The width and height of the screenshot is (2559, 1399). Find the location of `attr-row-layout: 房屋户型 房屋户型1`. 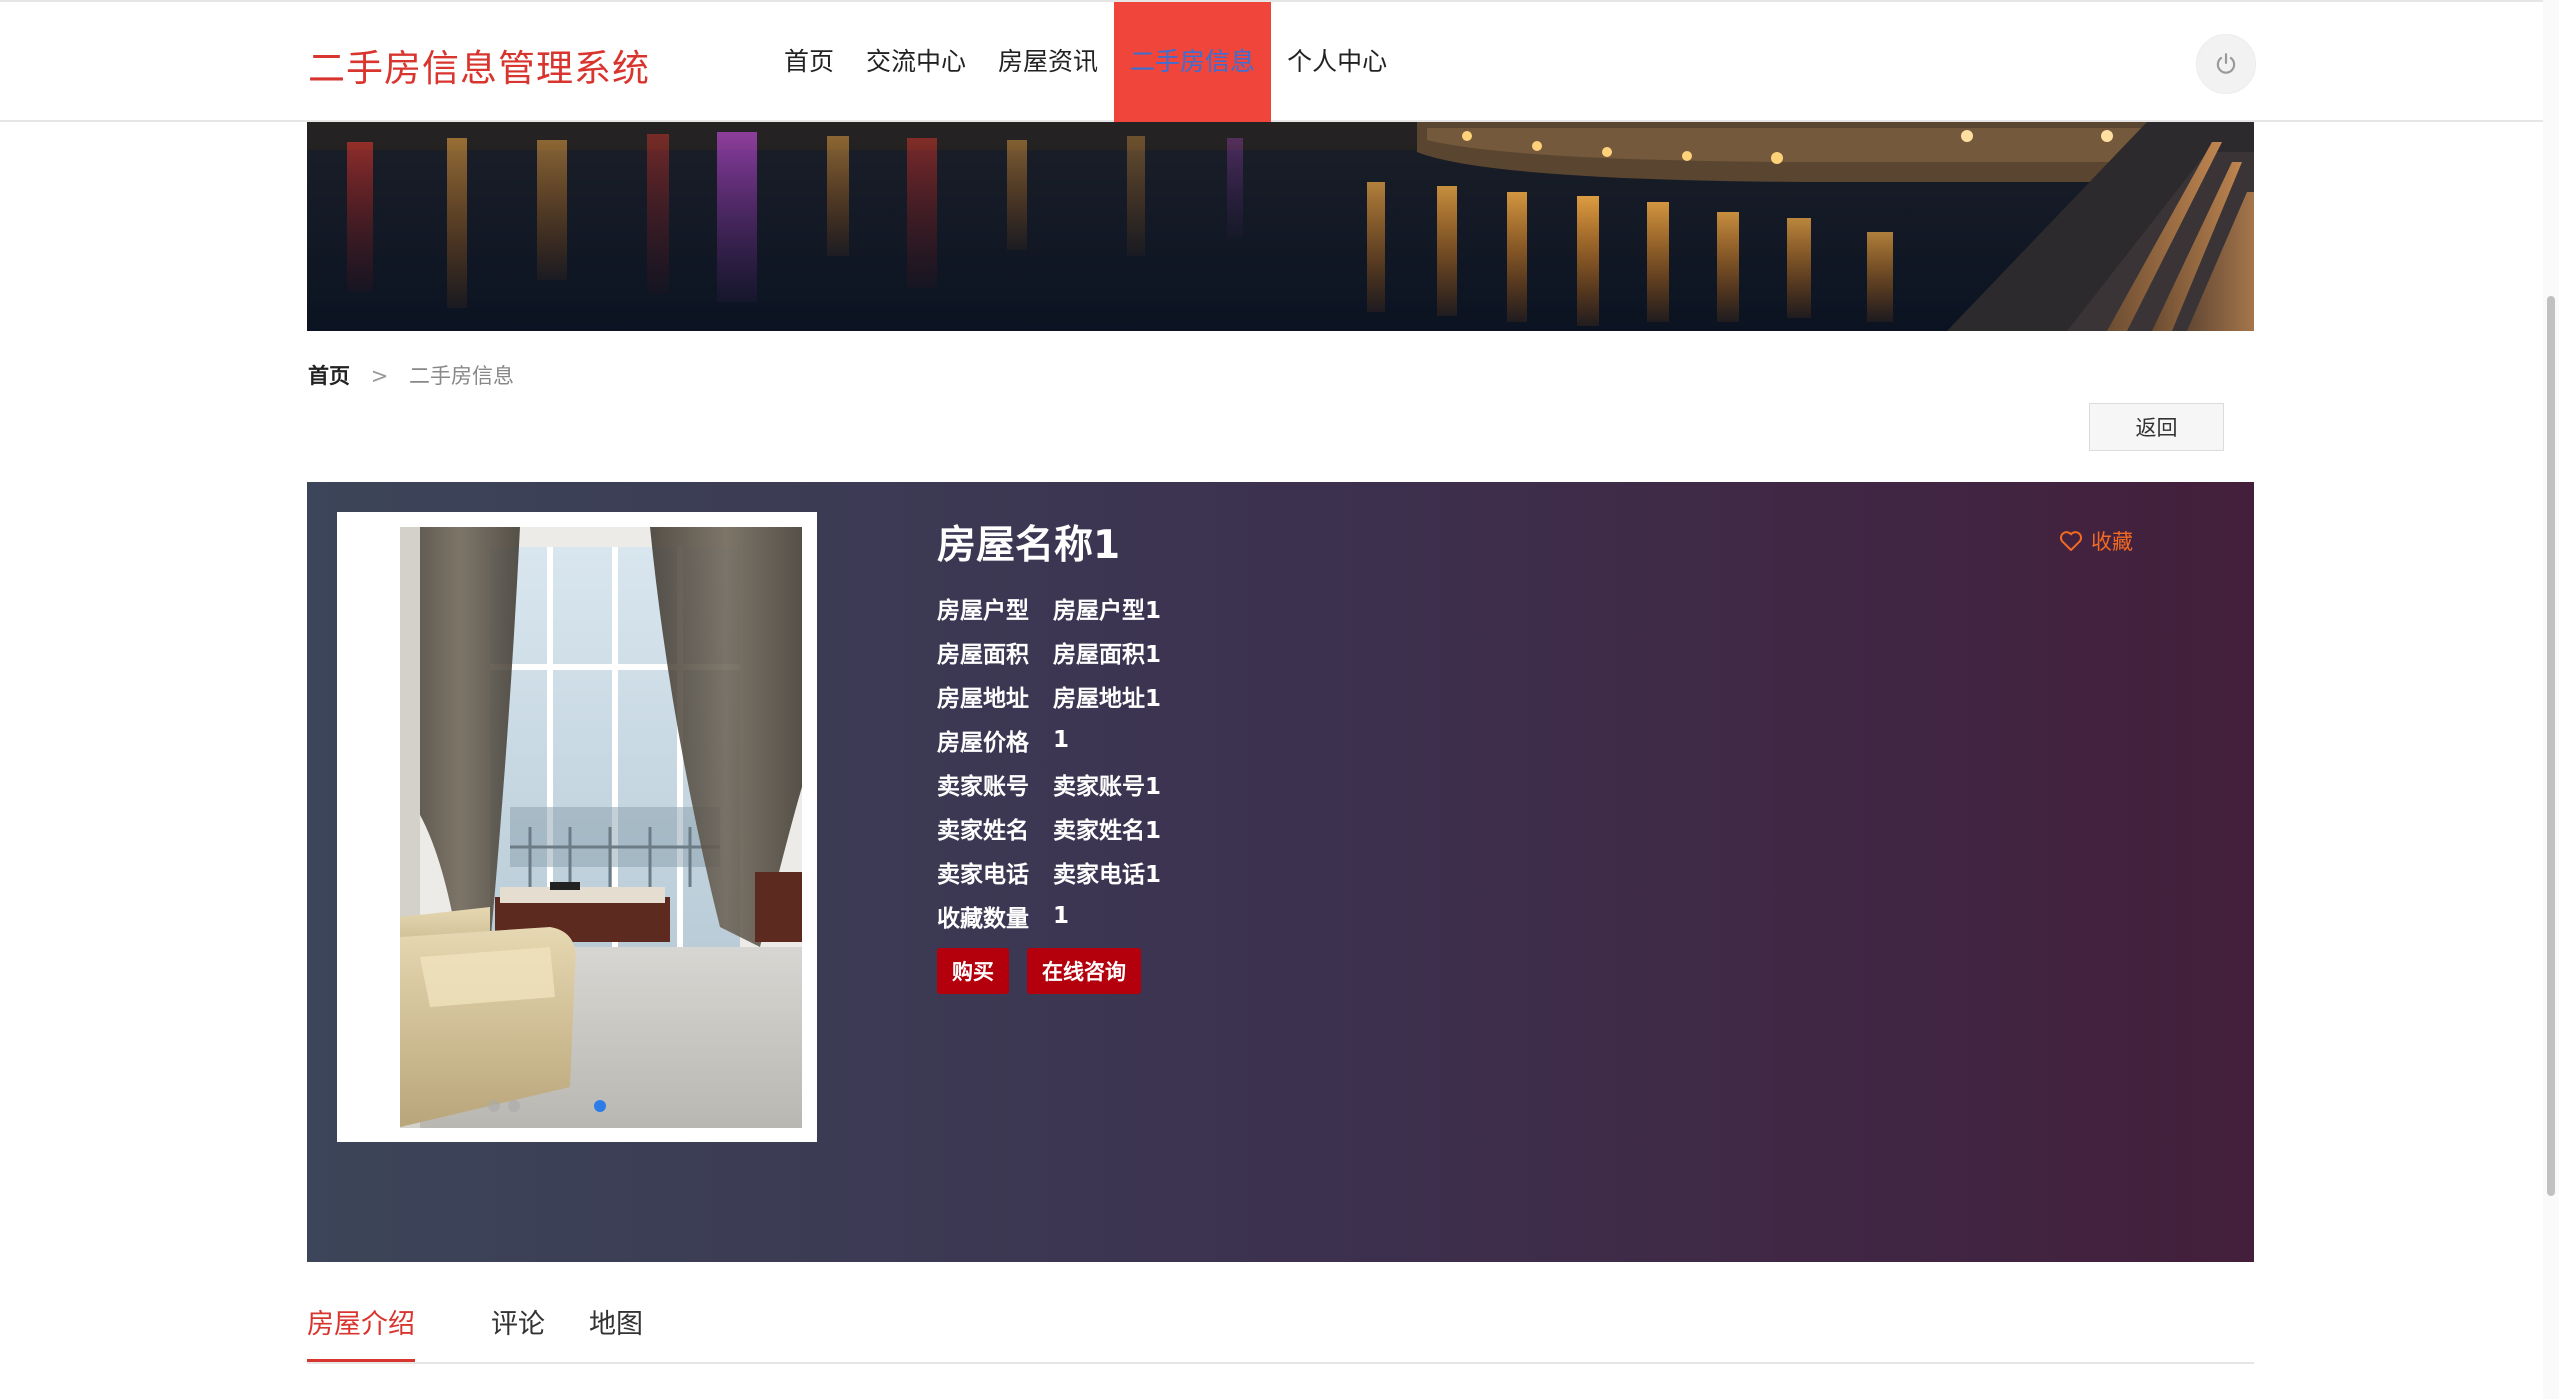

attr-row-layout: 房屋户型 房屋户型1 is located at coordinates (1049, 608).